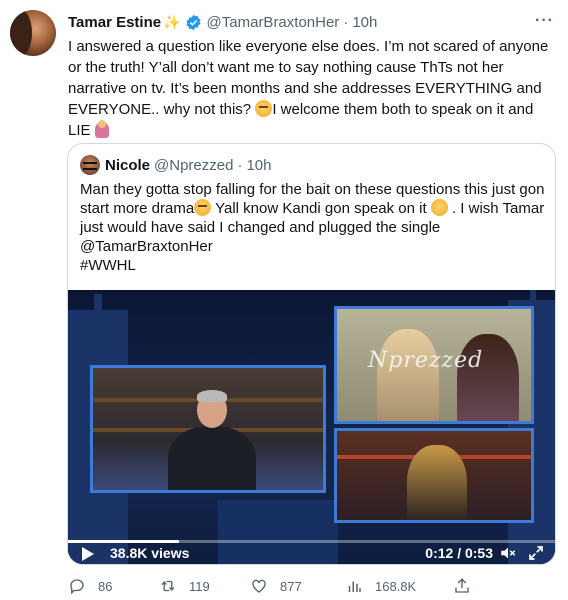 The height and width of the screenshot is (600, 568). What do you see at coordinates (108, 265) in the screenshot?
I see `quoted-hashtag: #WWHL` at bounding box center [108, 265].